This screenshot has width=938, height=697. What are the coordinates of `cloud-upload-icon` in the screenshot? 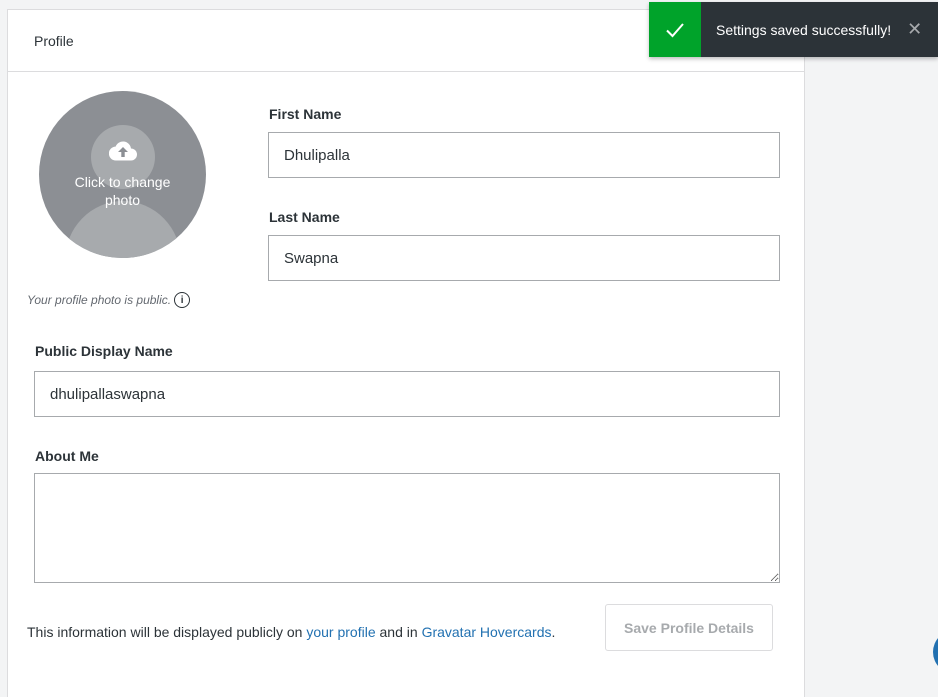 It's located at (122, 151).